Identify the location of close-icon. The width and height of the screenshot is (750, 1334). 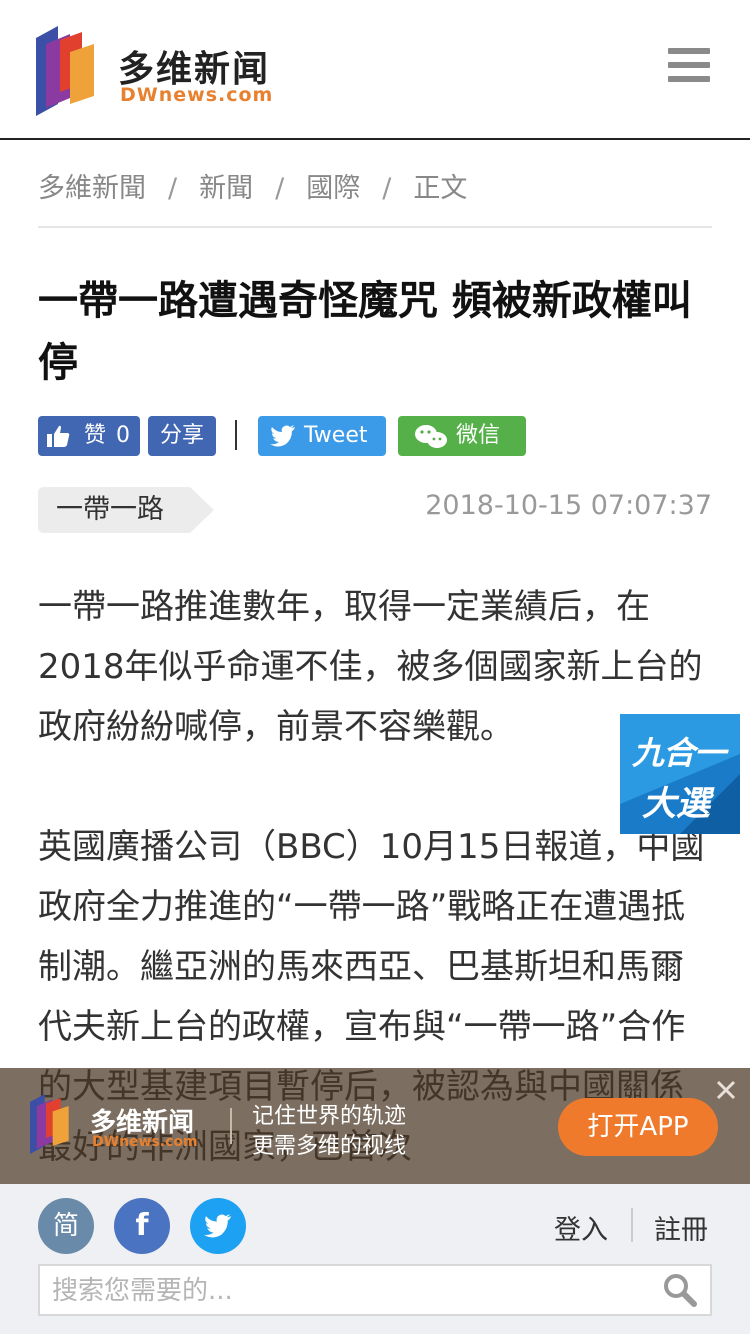
(726, 1090).